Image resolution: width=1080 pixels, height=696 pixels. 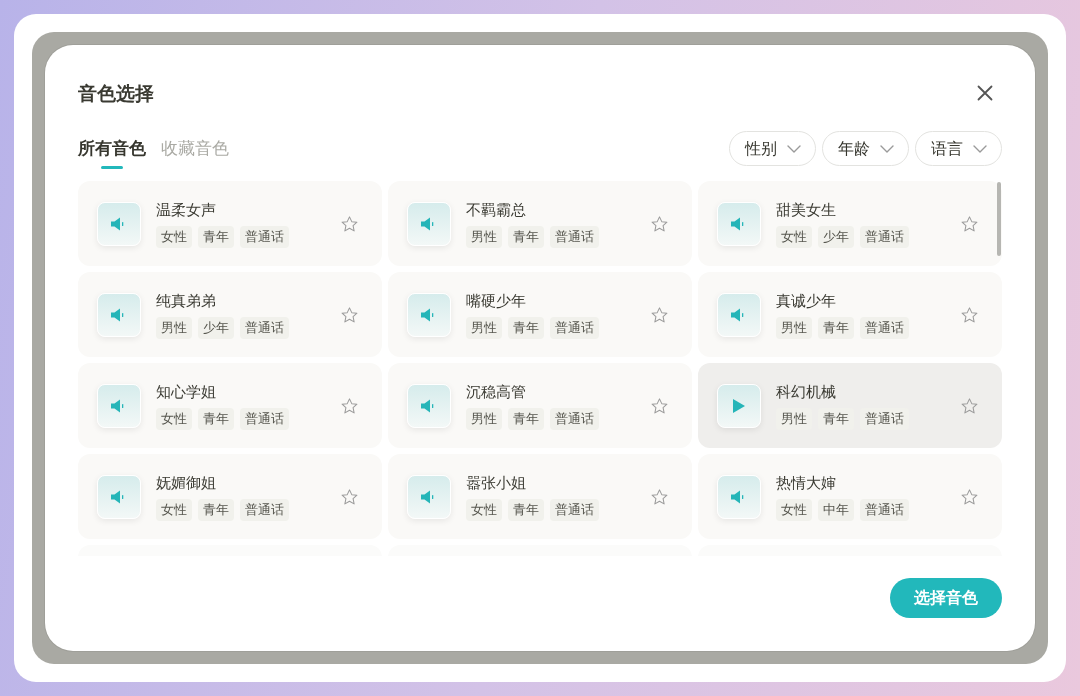 What do you see at coordinates (186, 482) in the screenshot?
I see `voice-name: 妩媚御姐` at bounding box center [186, 482].